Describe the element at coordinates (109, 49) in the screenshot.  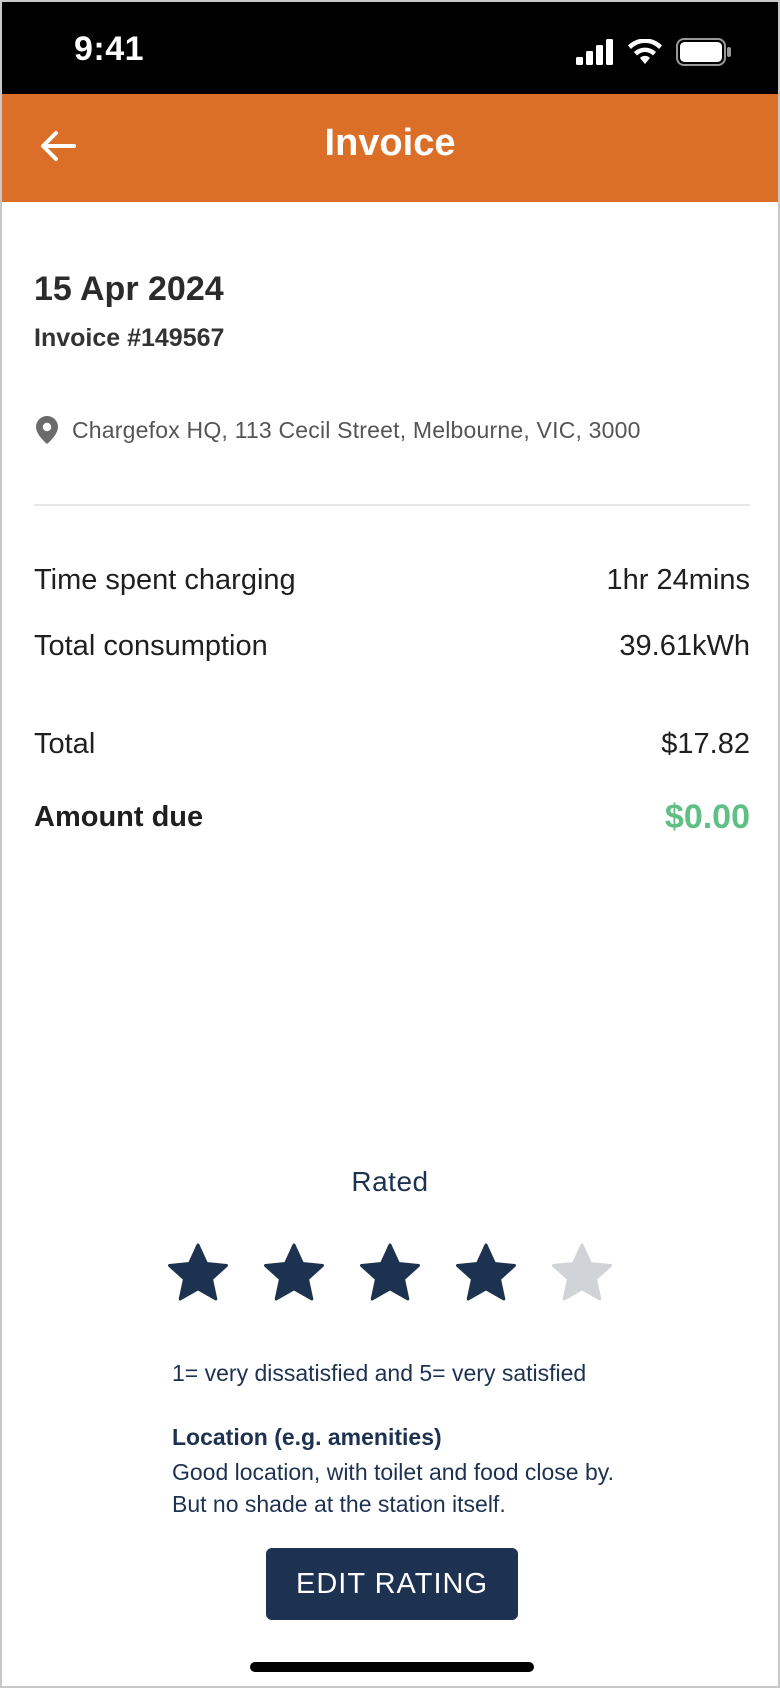
I see `status-time: 9:41` at that location.